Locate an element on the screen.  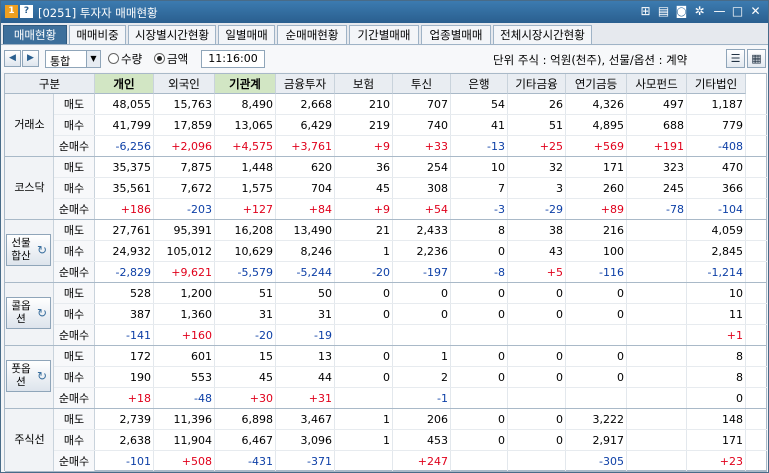
list-view-icon: ☰ is located at coordinates (735, 58).